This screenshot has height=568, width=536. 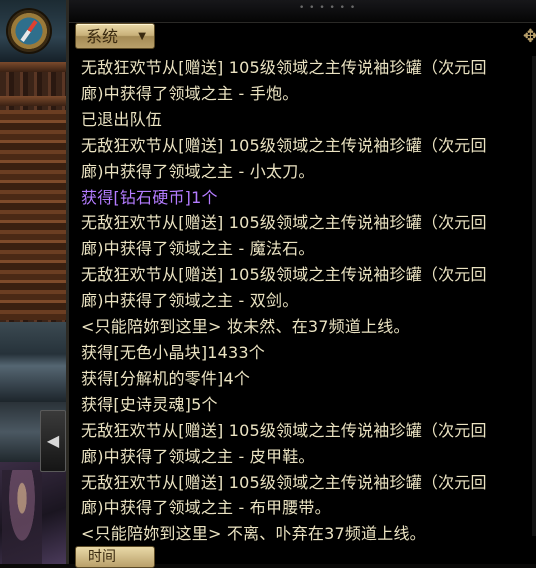 I want to click on game-scene: ◀, so click(x=33, y=282).